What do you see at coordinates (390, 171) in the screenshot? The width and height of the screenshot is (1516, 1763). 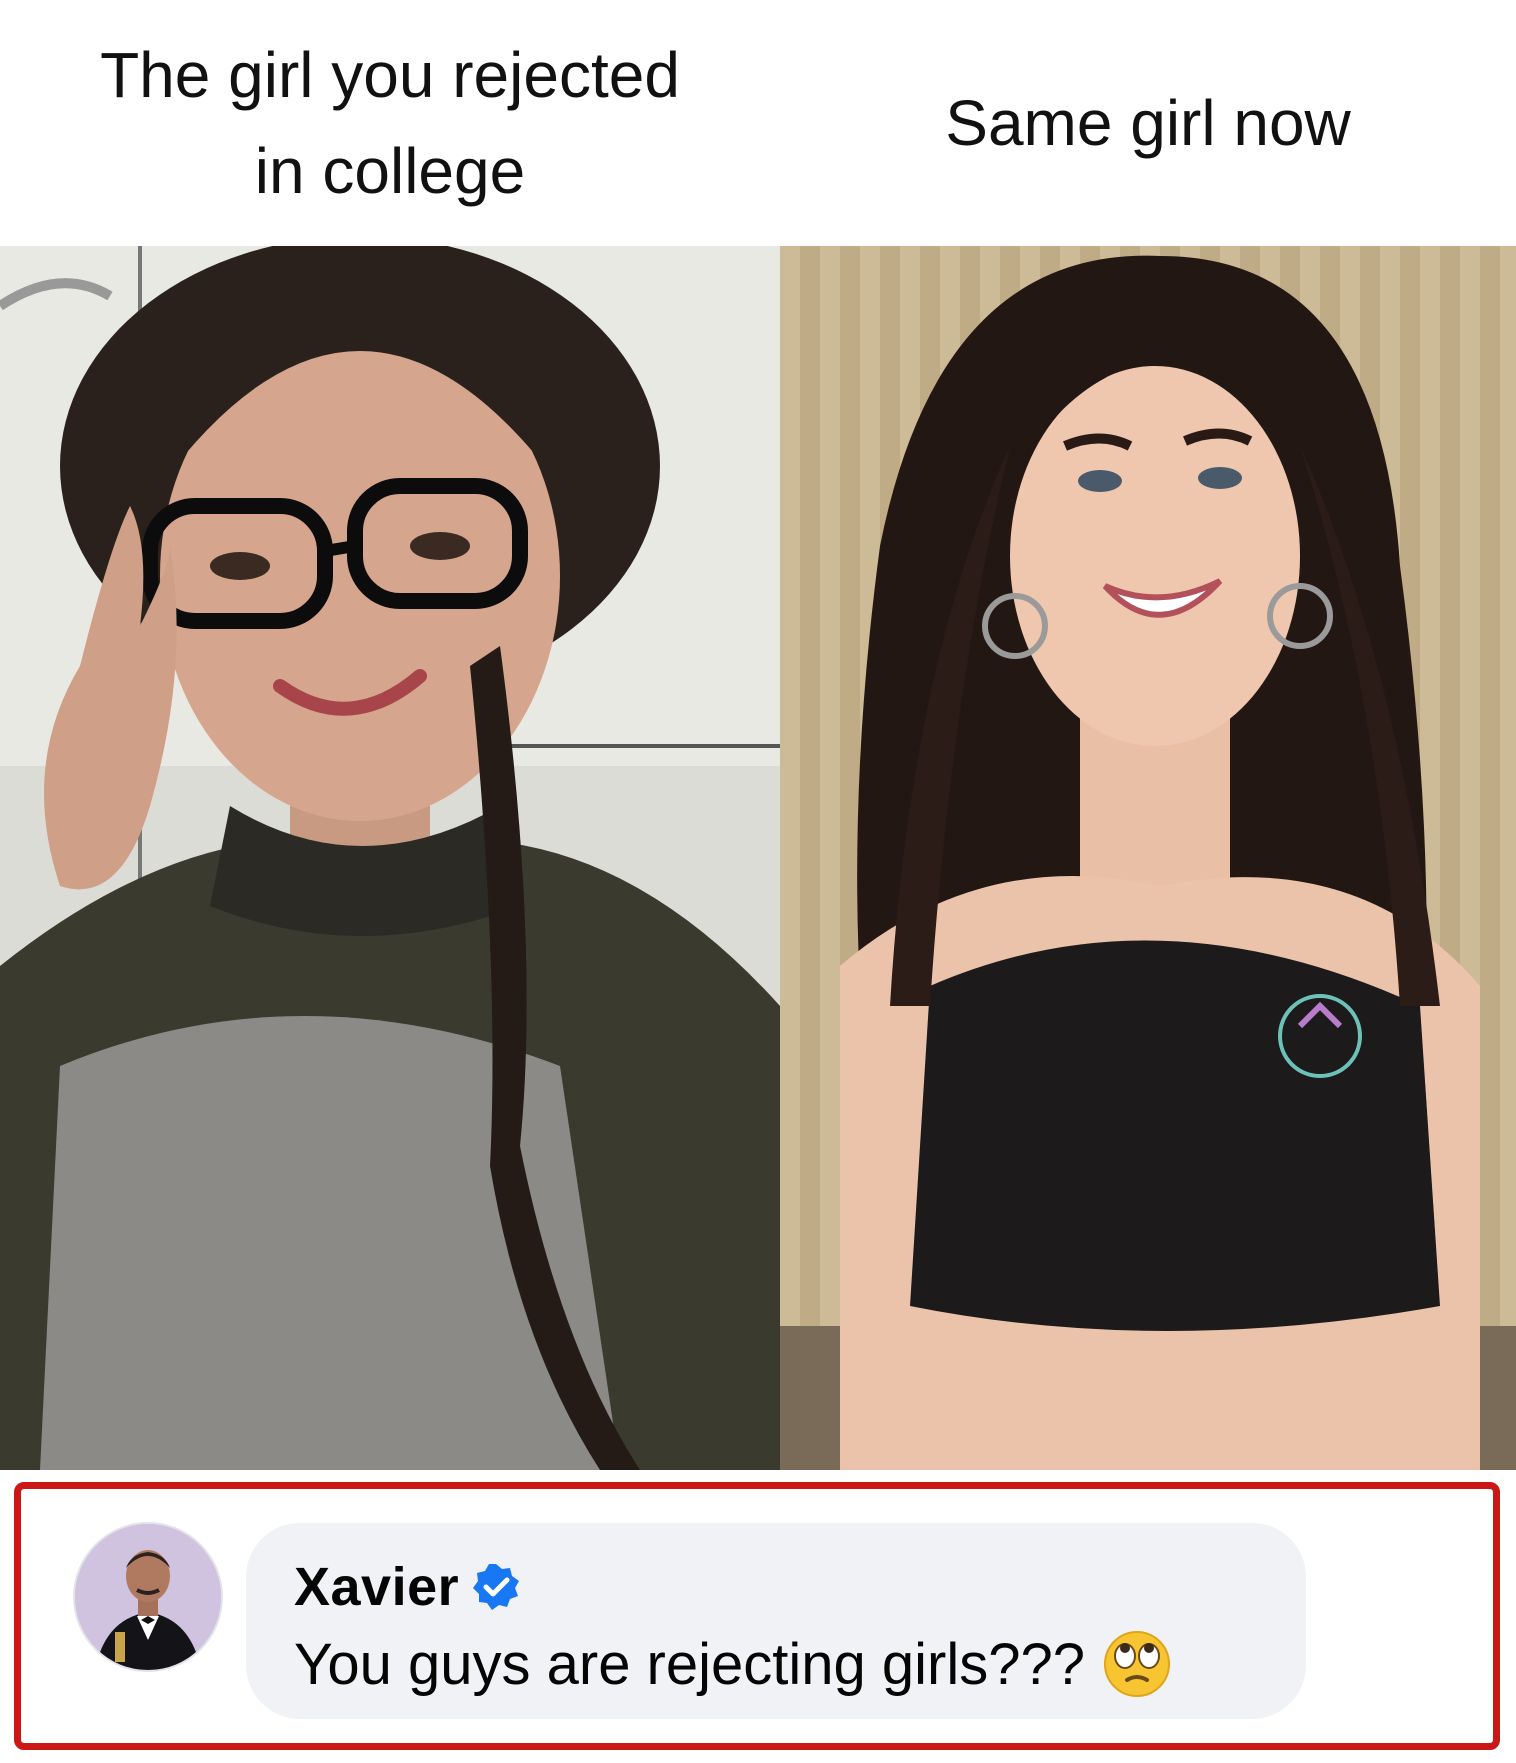 I see `caption-left-line2: in college` at bounding box center [390, 171].